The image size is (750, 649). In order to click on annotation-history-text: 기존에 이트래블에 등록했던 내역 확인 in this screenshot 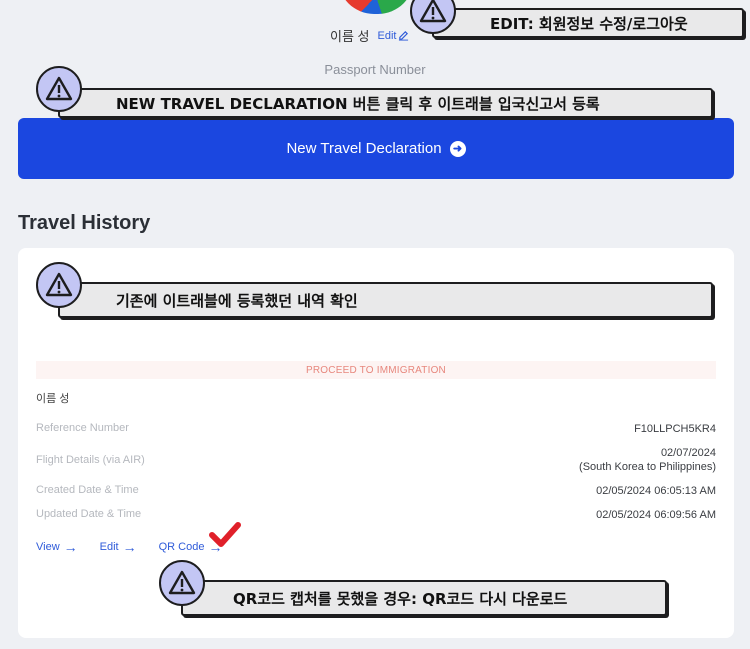, I will do `click(237, 300)`.